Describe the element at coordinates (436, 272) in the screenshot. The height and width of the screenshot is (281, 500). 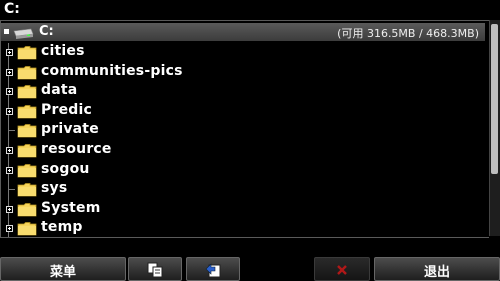
I see `exit-button-label: 退出` at that location.